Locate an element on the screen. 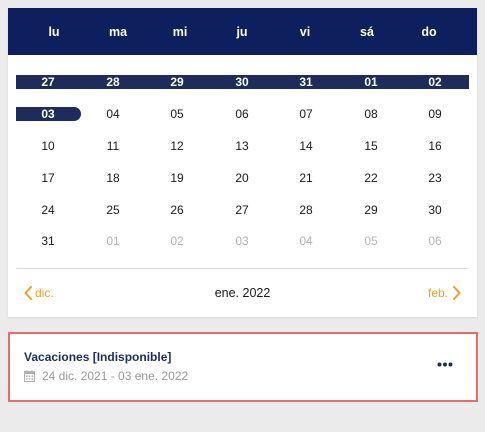 The height and width of the screenshot is (432, 485). chevron-right-icon is located at coordinates (457, 293).